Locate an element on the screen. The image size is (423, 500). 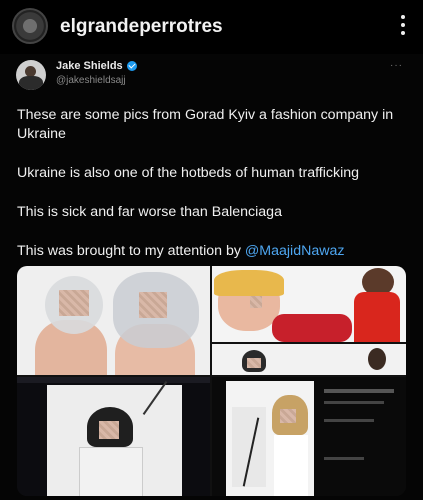
instagram-header: elgrandeperrotres is located at coordinates (211, 27).